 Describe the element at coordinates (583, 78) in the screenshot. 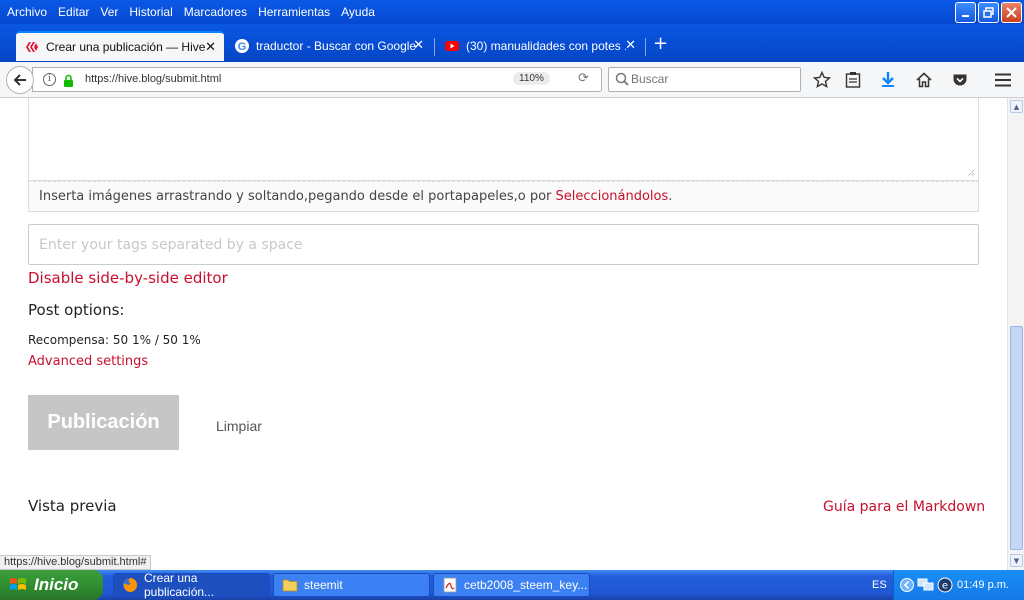

I see `reload-icon: ⟳` at that location.